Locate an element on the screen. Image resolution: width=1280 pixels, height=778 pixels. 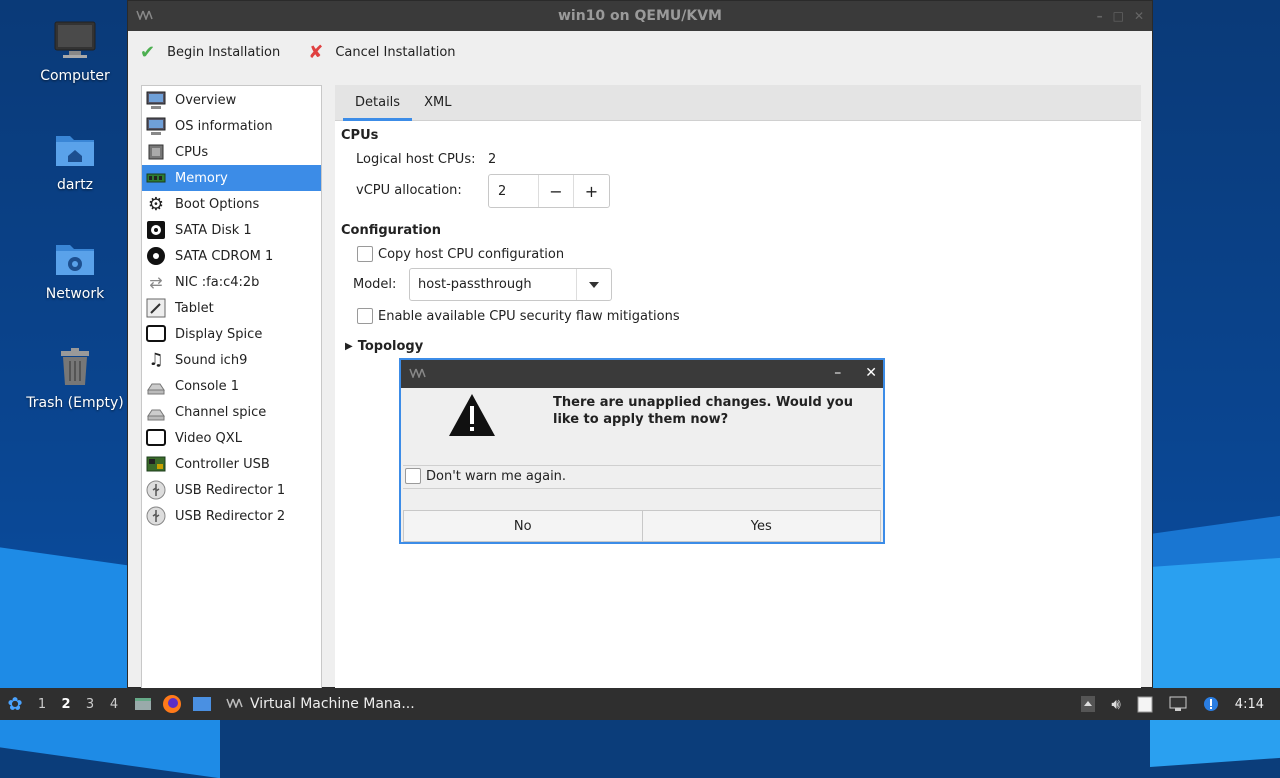
firefox-icon is located at coordinates (172, 704).